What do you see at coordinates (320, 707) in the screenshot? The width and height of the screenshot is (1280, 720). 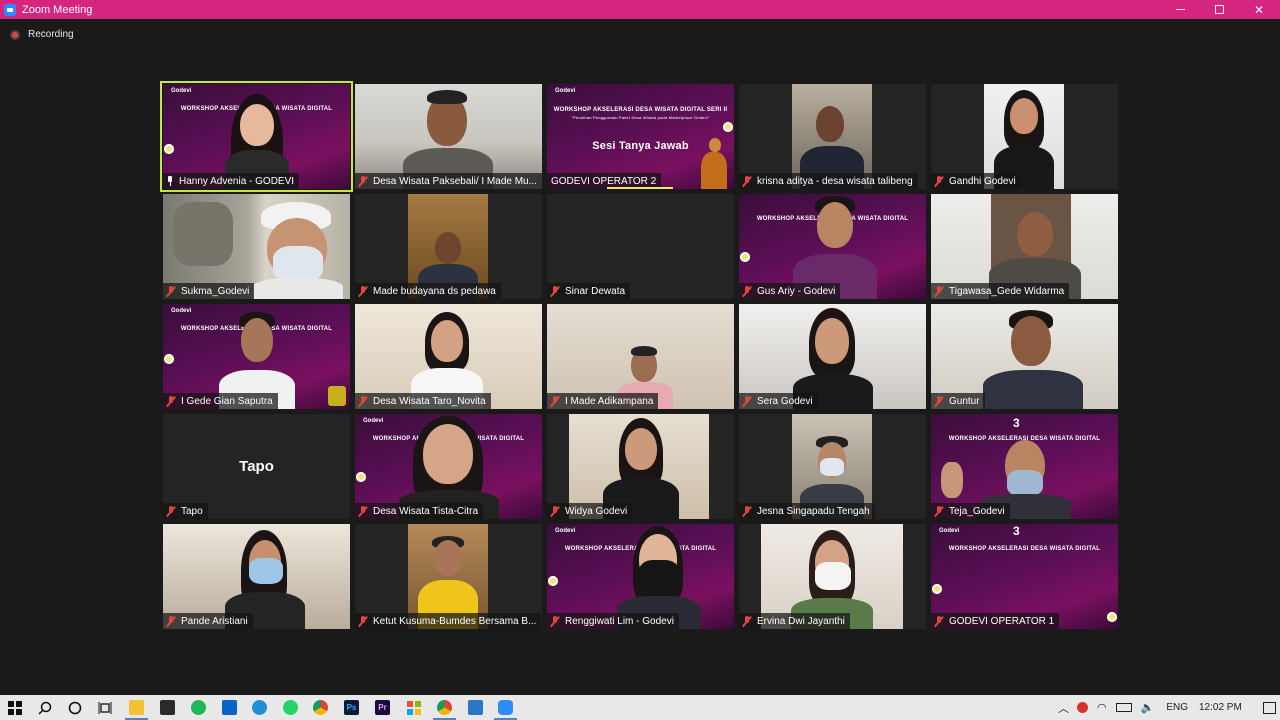 I see `chrome-icon` at bounding box center [320, 707].